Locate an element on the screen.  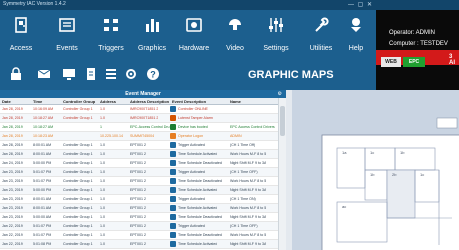
ribbon-graphics-button: Graphics is located at coordinates (152, 35).